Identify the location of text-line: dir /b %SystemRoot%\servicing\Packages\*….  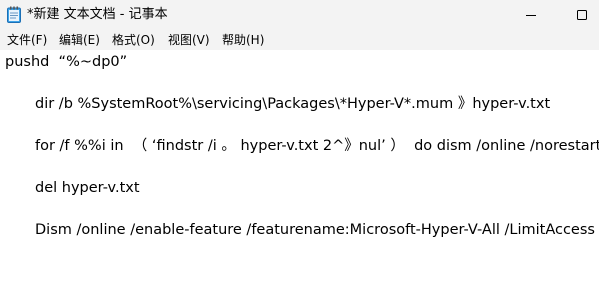
(292, 104).